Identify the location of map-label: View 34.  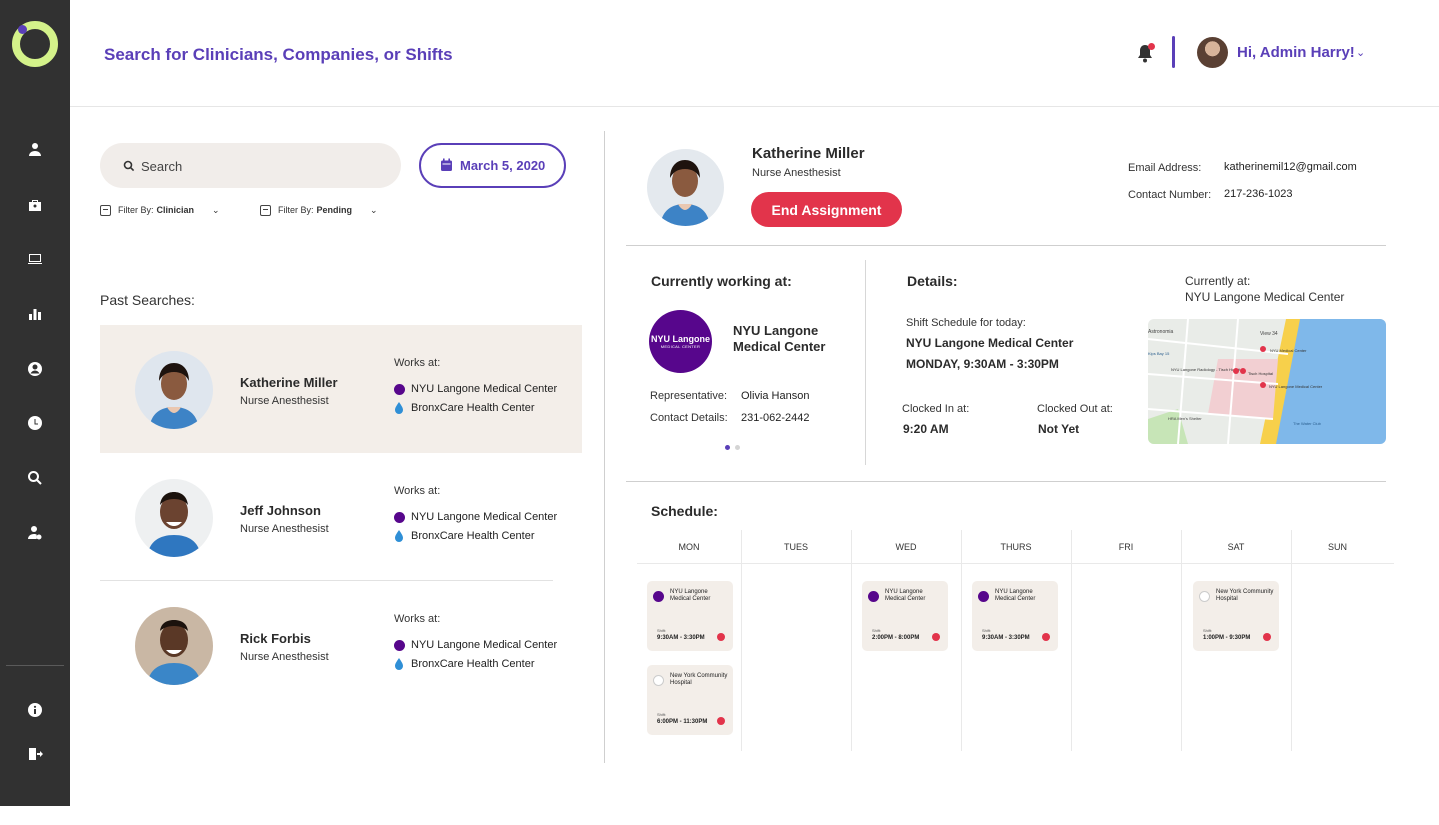
(1269, 334).